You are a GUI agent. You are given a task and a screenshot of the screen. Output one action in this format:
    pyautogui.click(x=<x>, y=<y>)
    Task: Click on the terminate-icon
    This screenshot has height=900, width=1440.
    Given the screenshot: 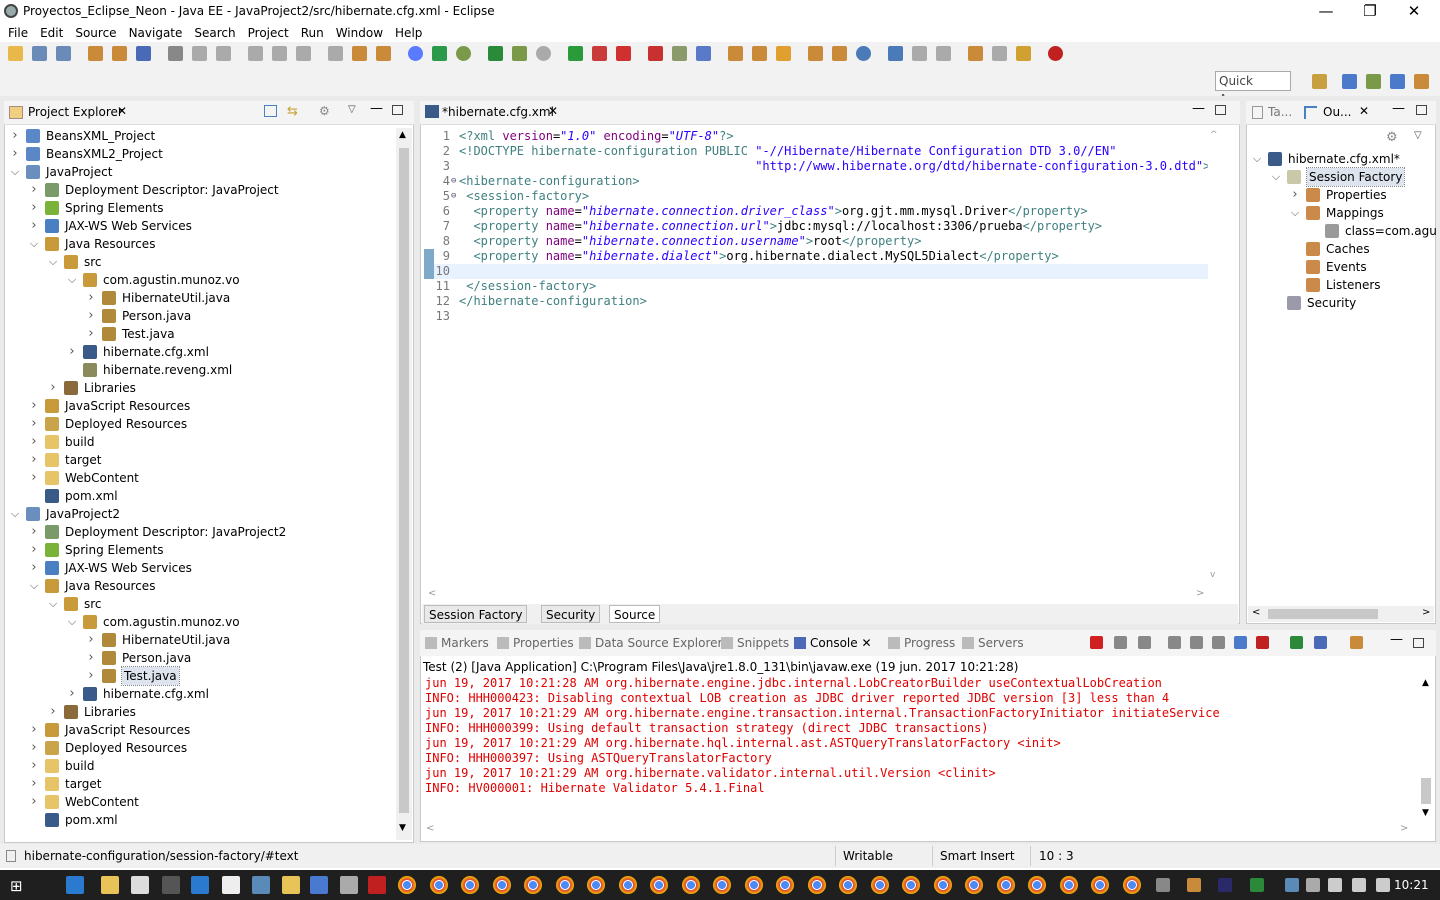 What is the action you would take?
    pyautogui.click(x=255, y=53)
    